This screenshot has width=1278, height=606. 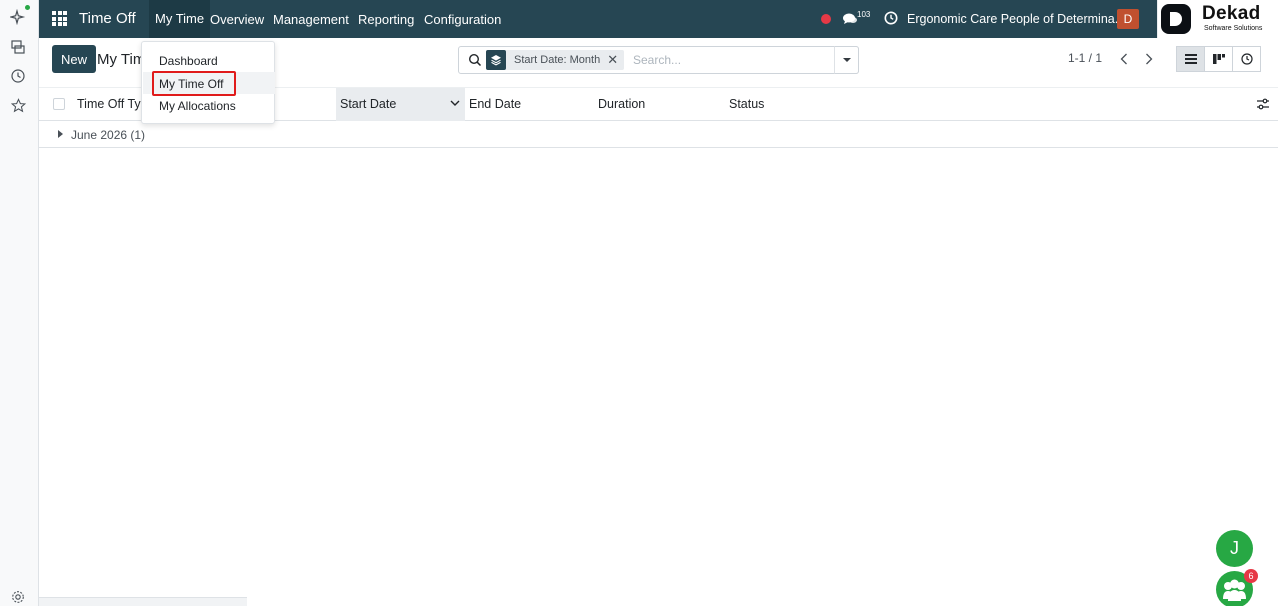 I want to click on sparkle-icon, so click(x=18, y=17).